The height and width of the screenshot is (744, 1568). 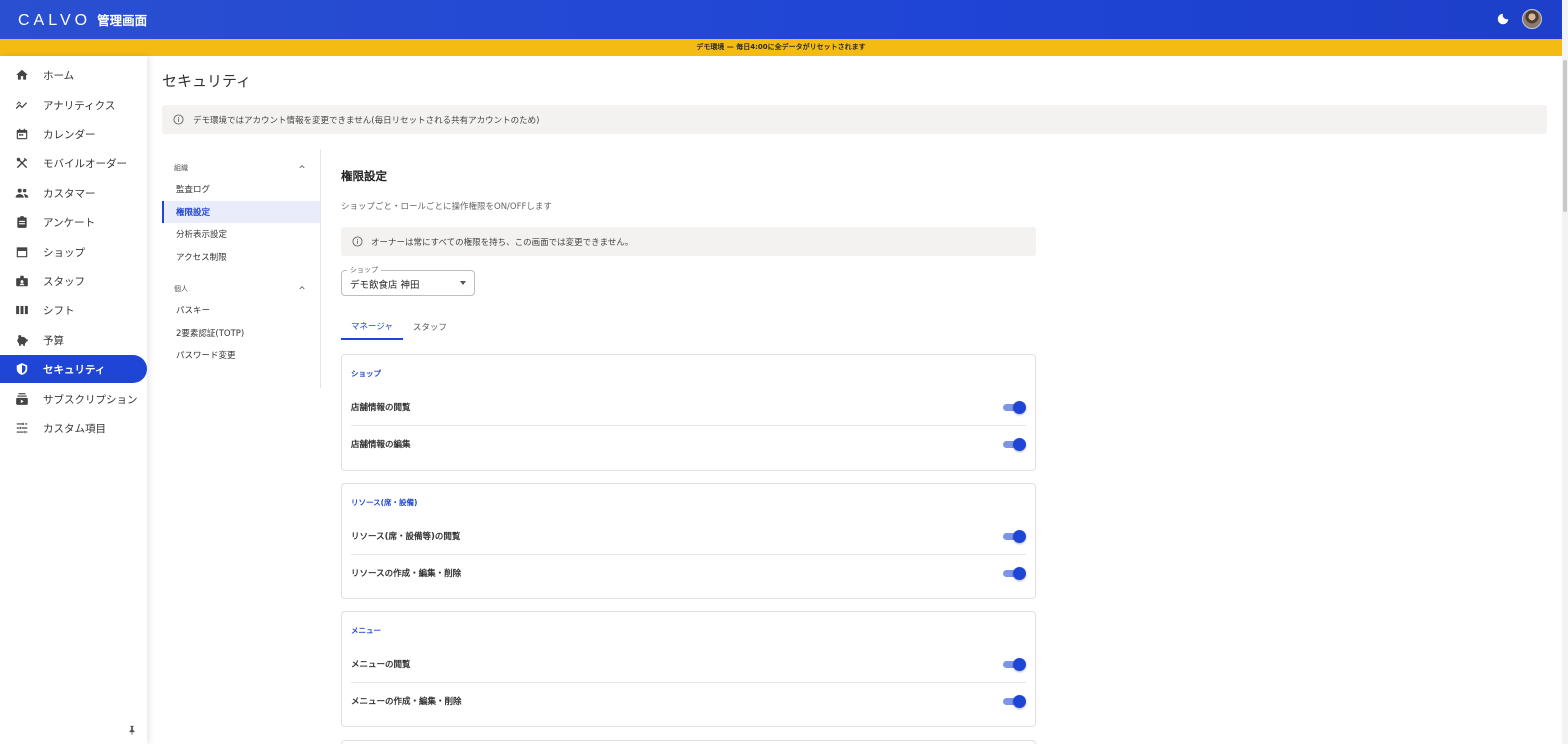 I want to click on permission-row: リソースの作成・編集・削除, so click(x=688, y=572).